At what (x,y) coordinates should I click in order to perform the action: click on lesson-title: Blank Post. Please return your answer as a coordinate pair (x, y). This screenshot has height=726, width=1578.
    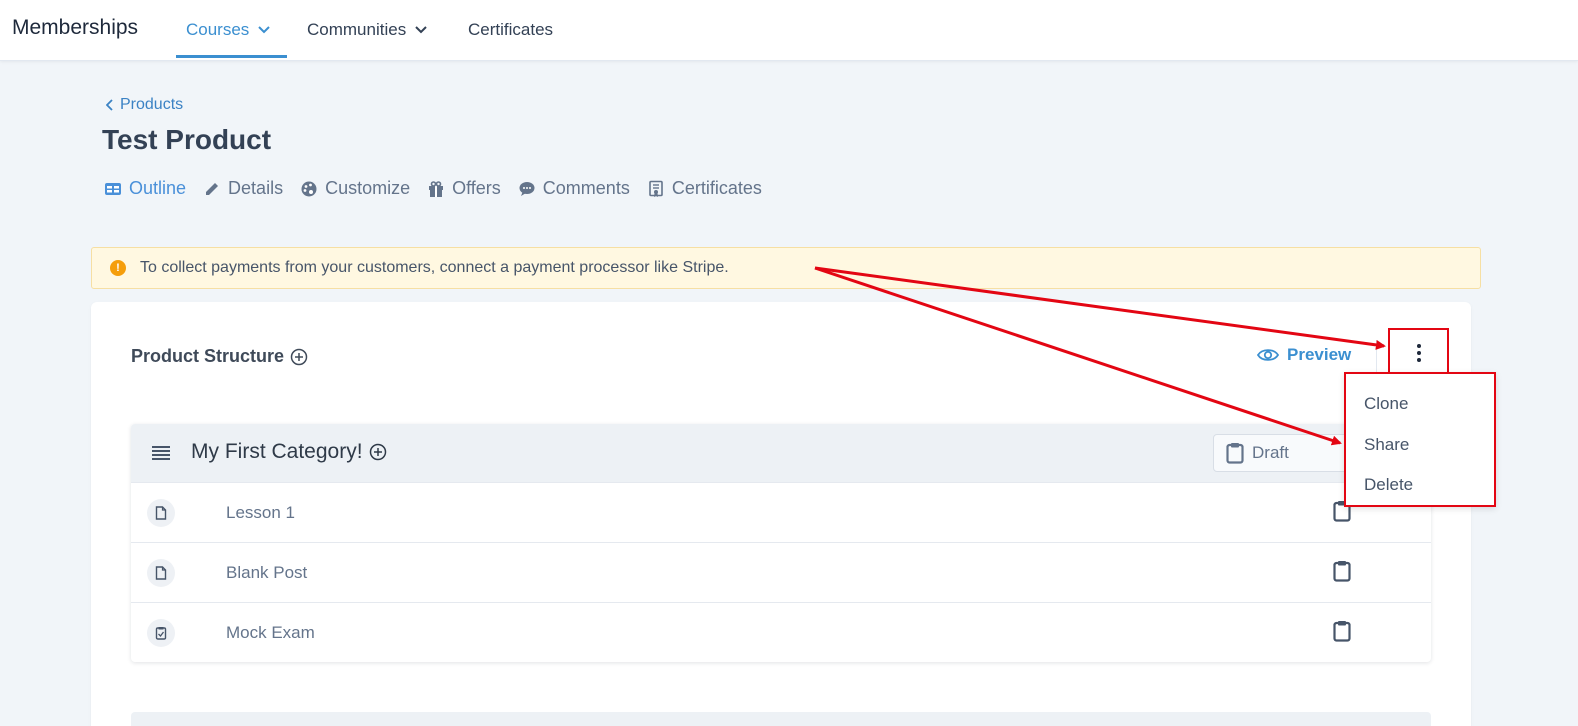
    Looking at the image, I should click on (267, 572).